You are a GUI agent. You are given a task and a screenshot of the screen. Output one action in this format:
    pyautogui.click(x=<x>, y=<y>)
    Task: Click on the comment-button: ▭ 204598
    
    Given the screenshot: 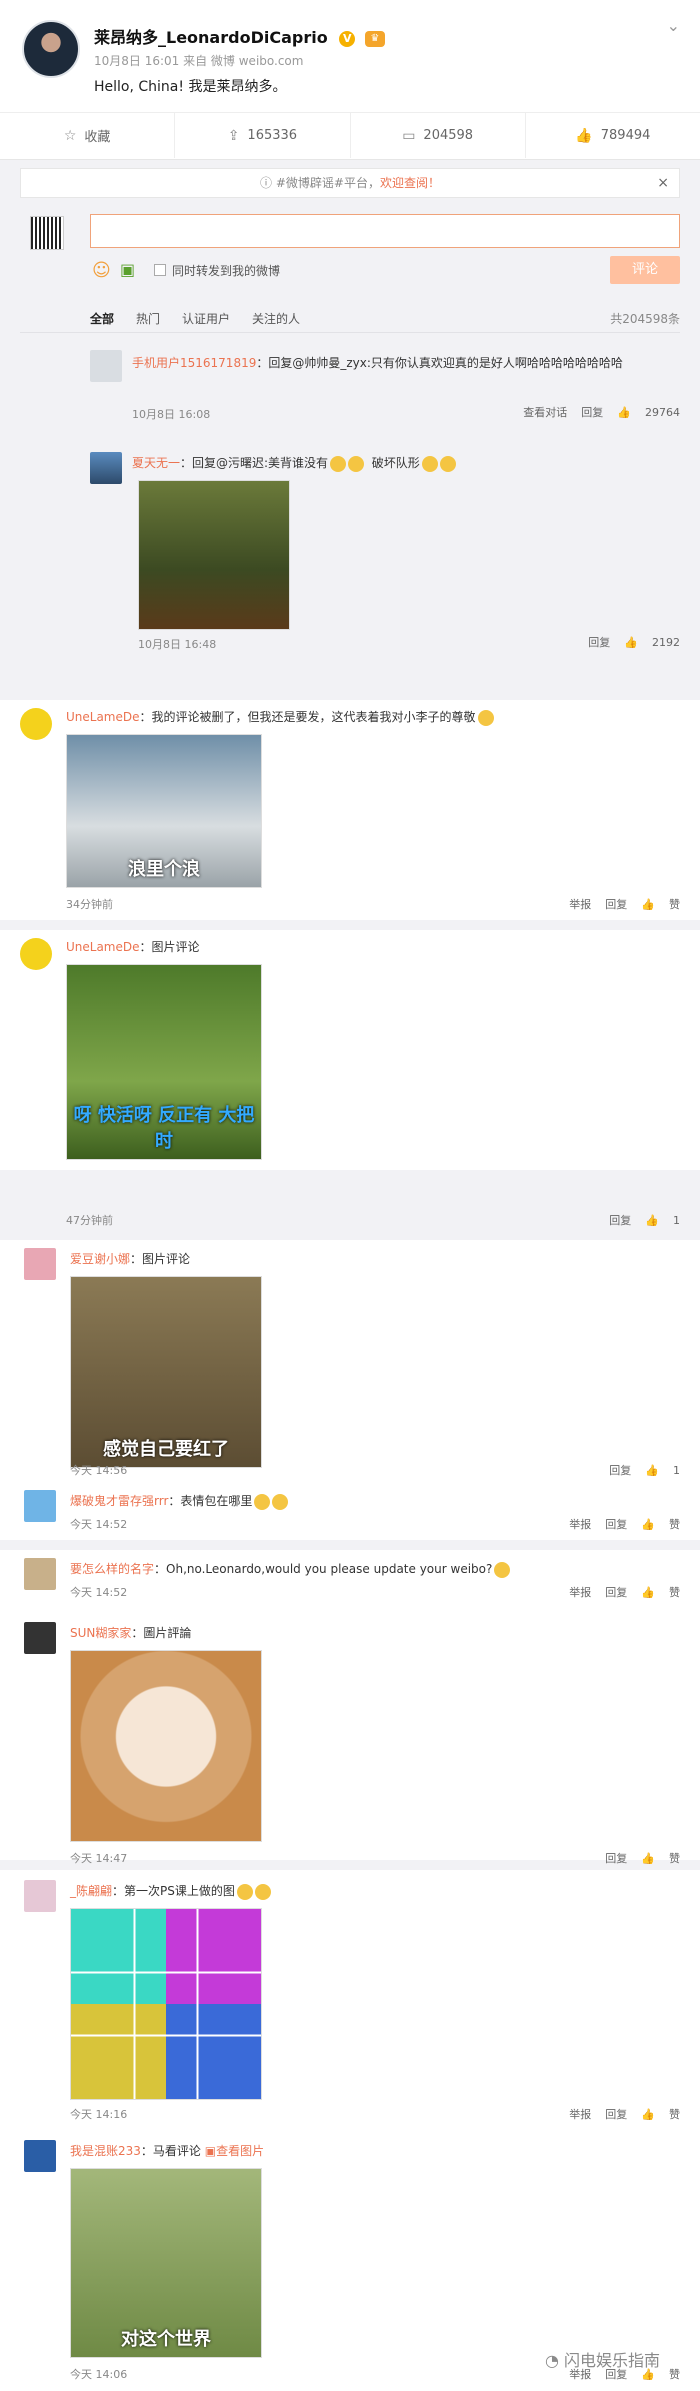 What is the action you would take?
    pyautogui.click(x=438, y=135)
    